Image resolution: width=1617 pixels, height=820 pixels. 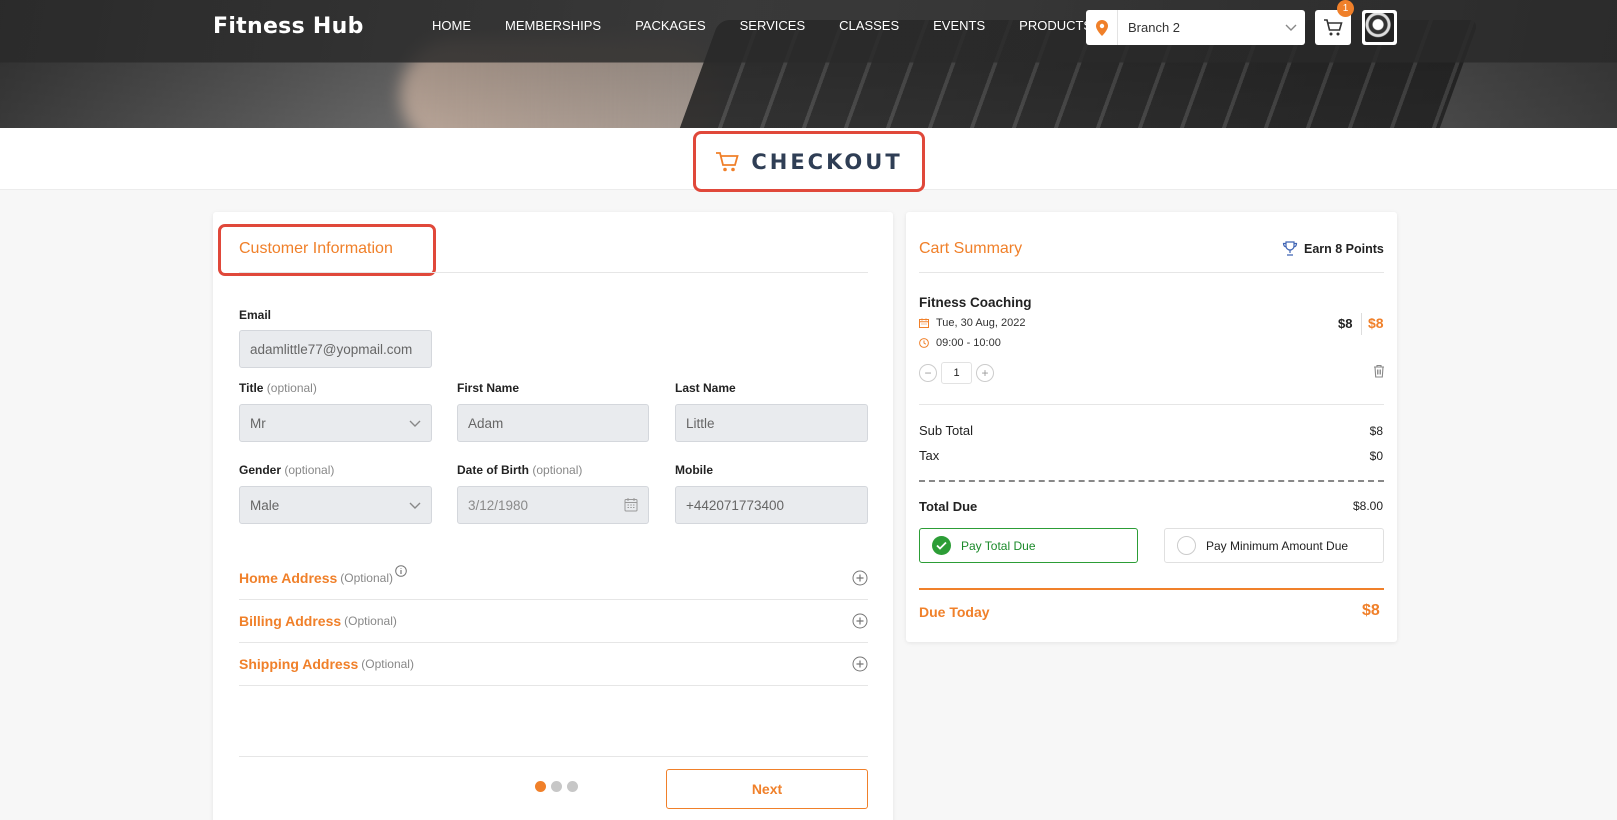 I want to click on billing-address-title: Billing Address, so click(x=290, y=621).